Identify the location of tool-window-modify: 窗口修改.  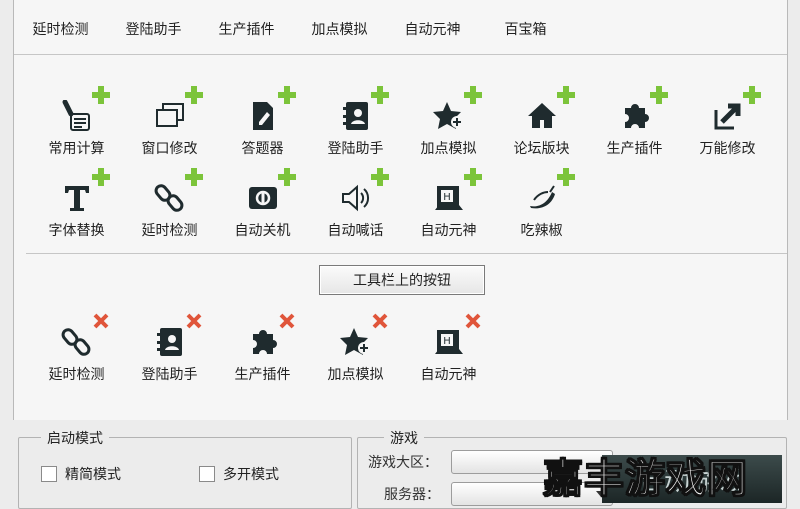
(169, 124).